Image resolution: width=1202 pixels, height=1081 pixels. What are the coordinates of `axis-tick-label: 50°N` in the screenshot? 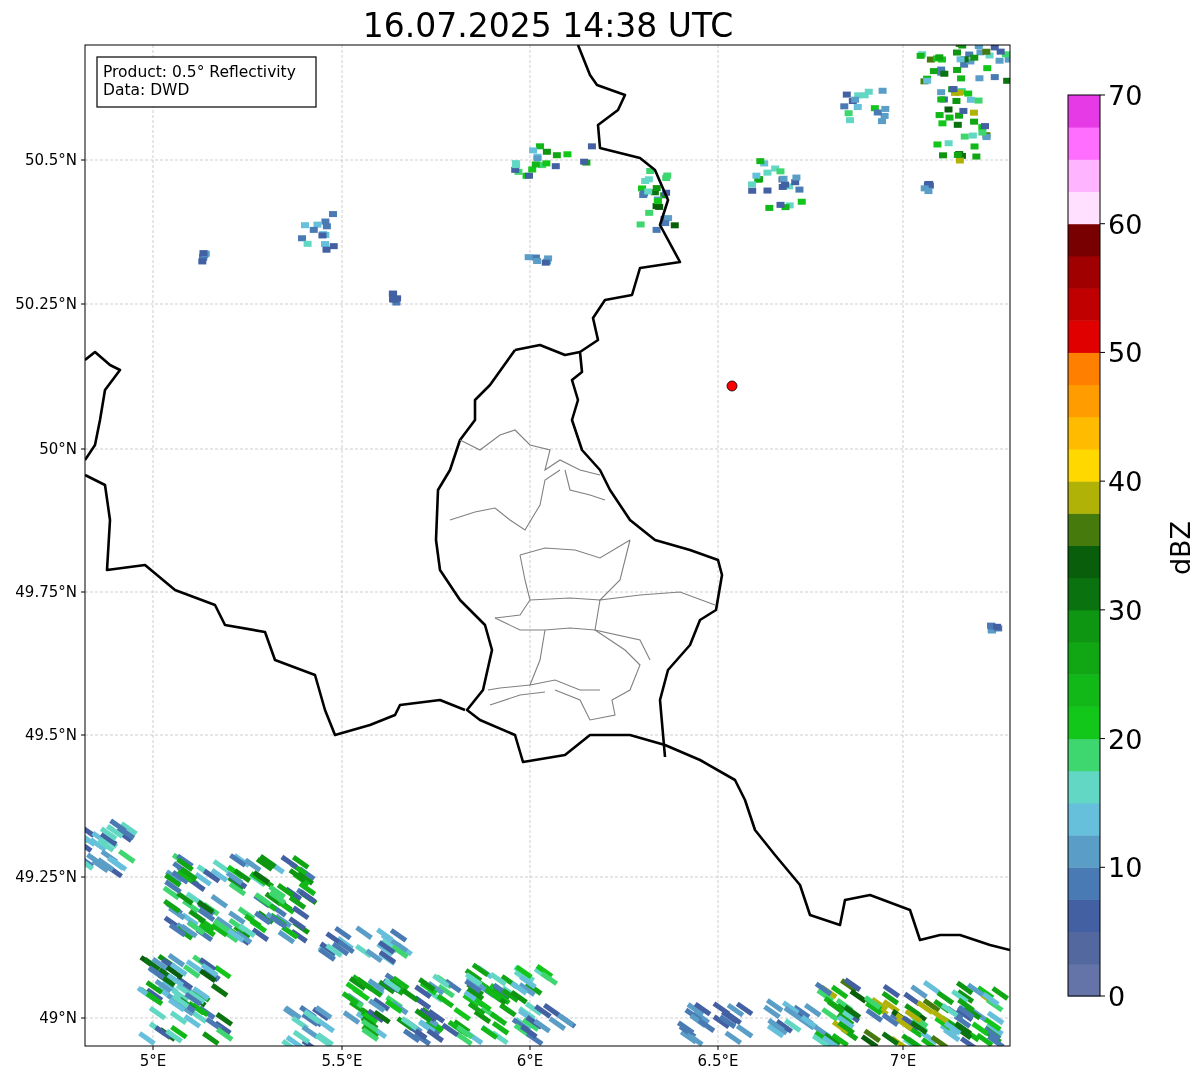 It's located at (58, 449).